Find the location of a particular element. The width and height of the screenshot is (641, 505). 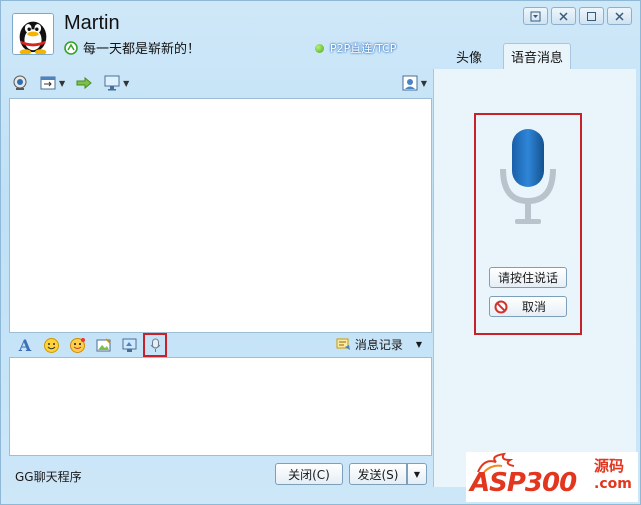

close-chat-button: 关闭(C) is located at coordinates (309, 474).